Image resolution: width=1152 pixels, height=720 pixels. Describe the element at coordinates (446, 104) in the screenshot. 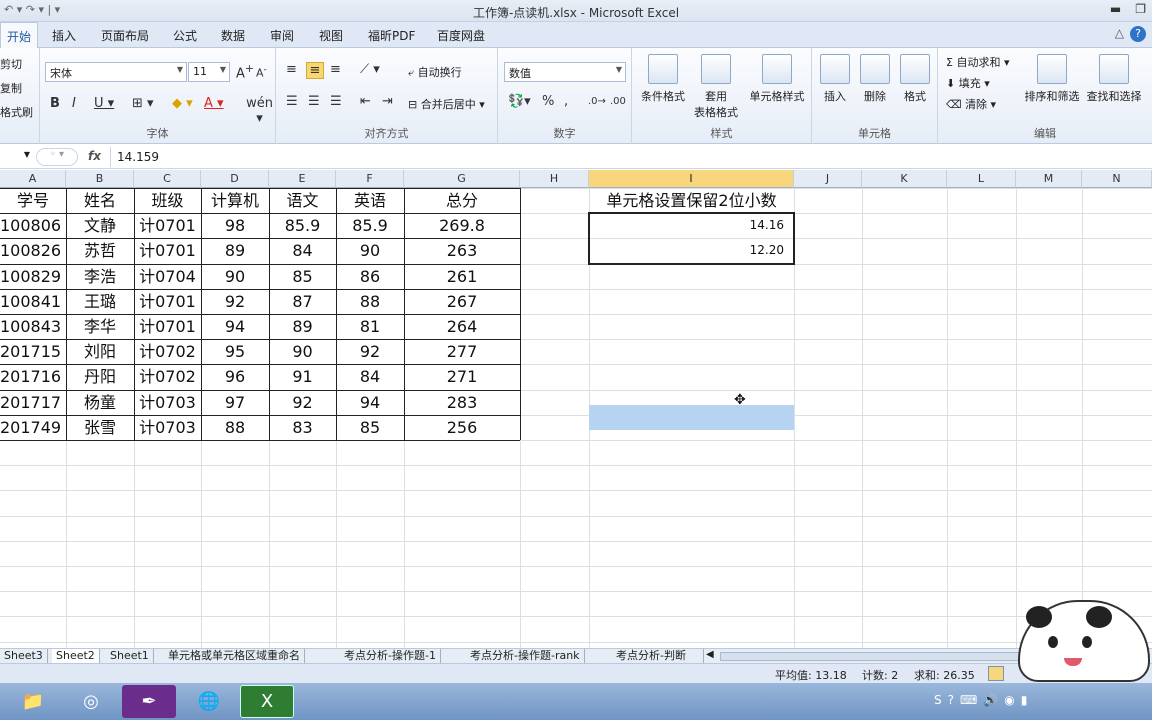

I see `merge-center-button: ⊟ 合并后居中 ▾` at that location.